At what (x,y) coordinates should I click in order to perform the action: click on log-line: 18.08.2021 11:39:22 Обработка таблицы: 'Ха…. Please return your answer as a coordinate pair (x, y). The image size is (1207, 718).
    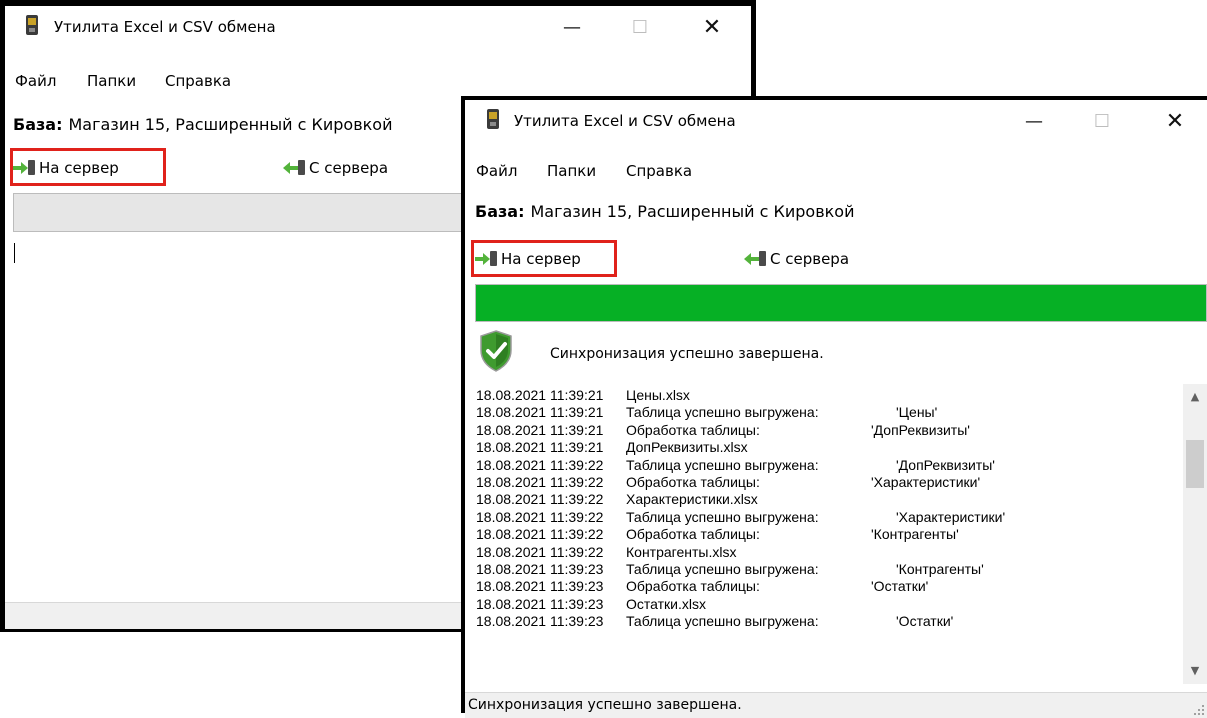
    Looking at the image, I should click on (827, 482).